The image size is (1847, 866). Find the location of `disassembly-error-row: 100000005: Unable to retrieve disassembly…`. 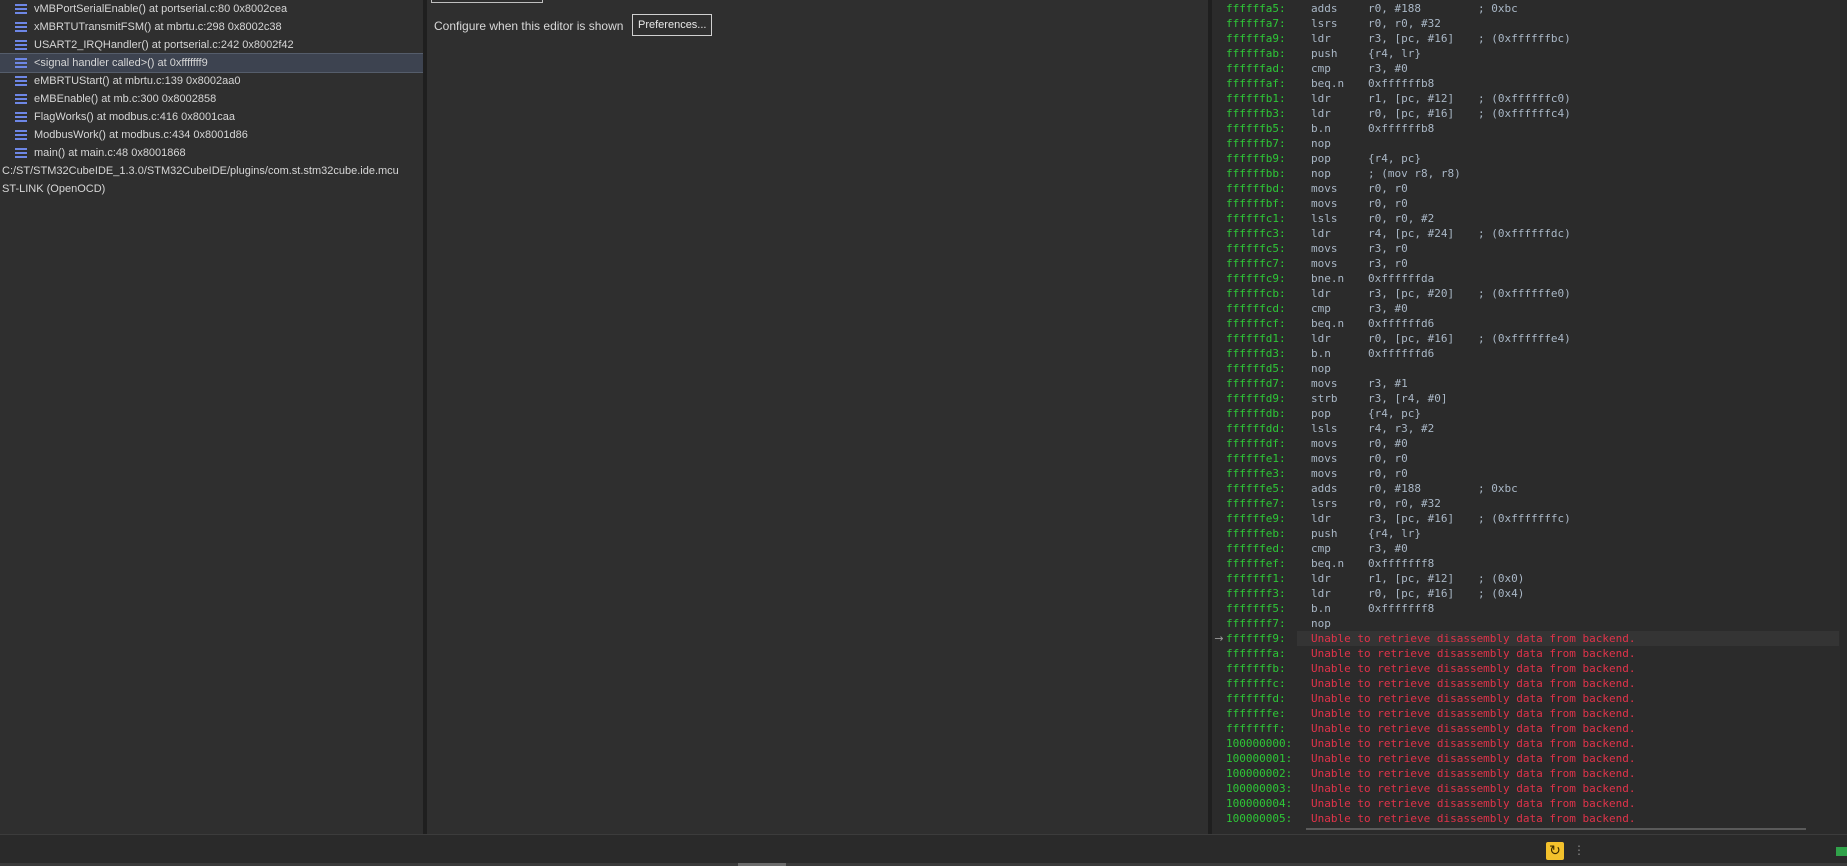

disassembly-error-row: 100000005: Unable to retrieve disassembly… is located at coordinates (1529, 818).